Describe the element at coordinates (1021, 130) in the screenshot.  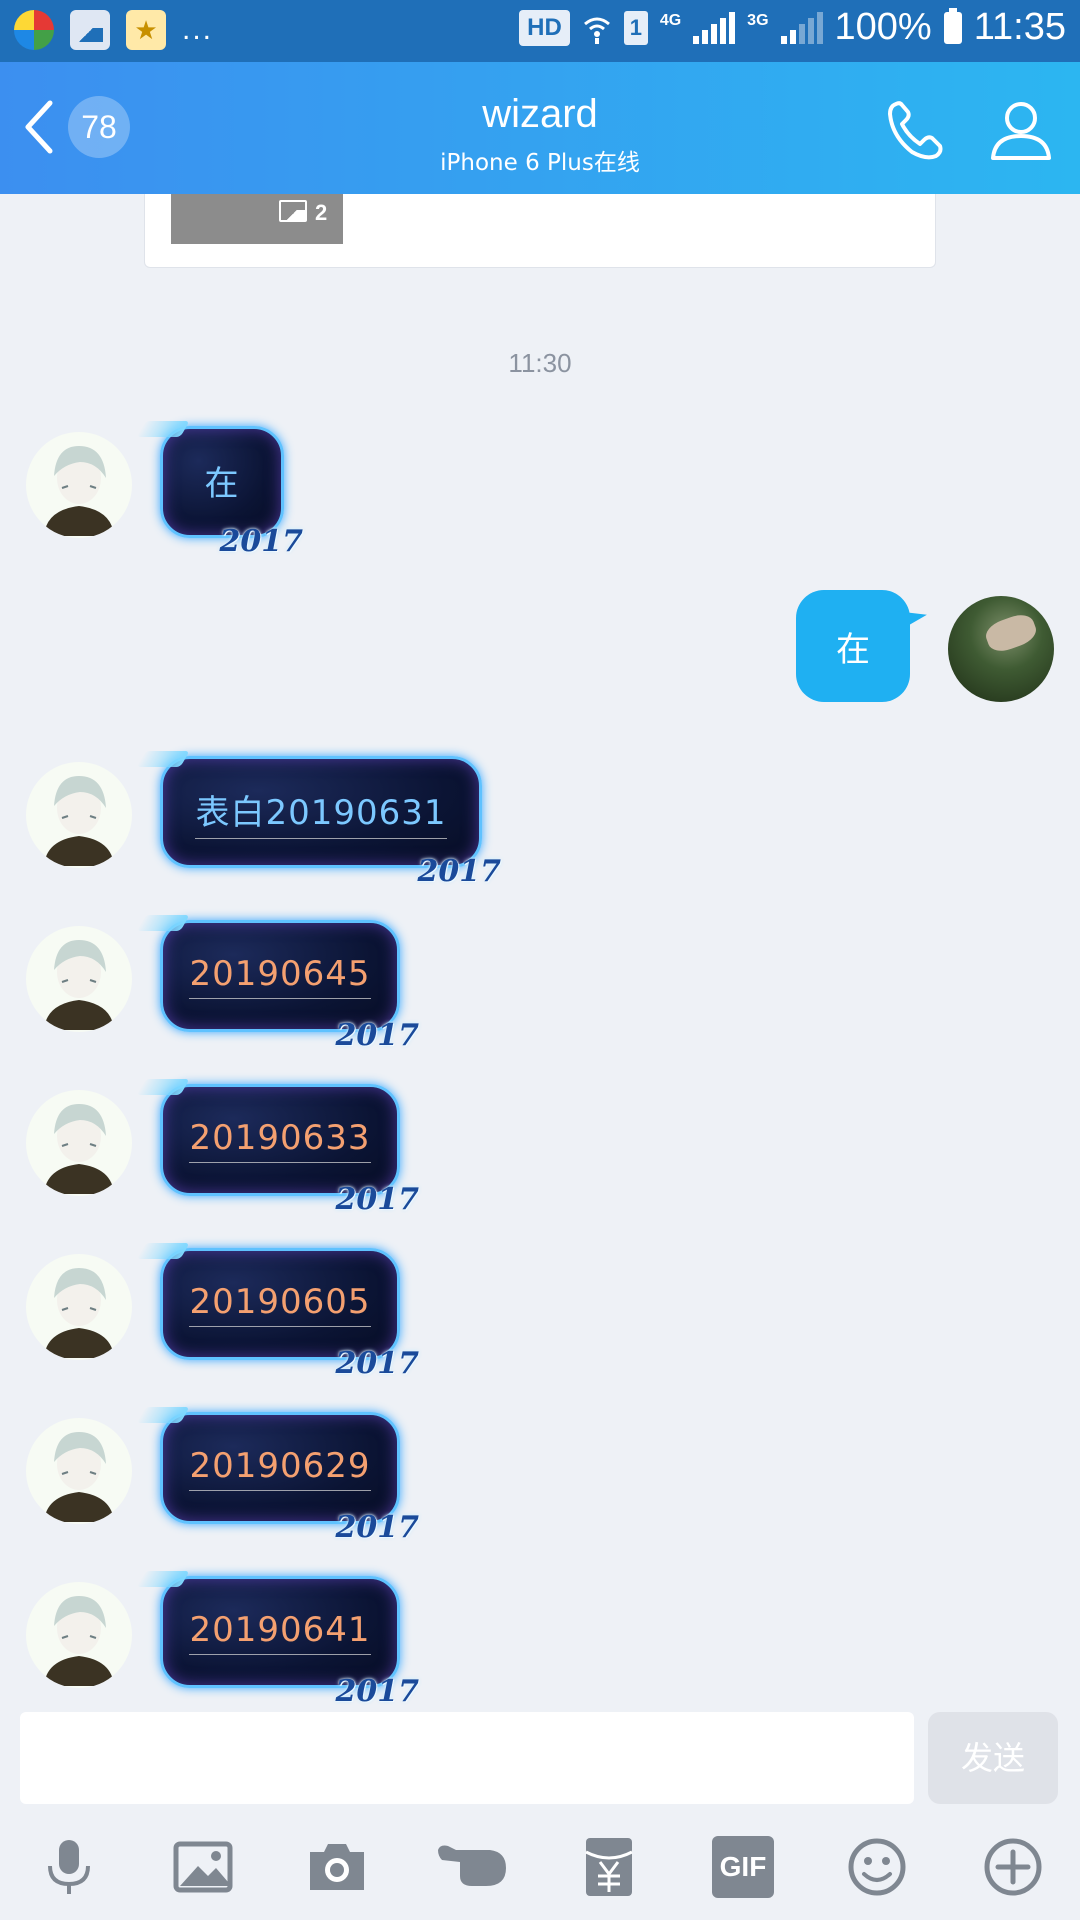
I see `contact-profile-icon` at that location.